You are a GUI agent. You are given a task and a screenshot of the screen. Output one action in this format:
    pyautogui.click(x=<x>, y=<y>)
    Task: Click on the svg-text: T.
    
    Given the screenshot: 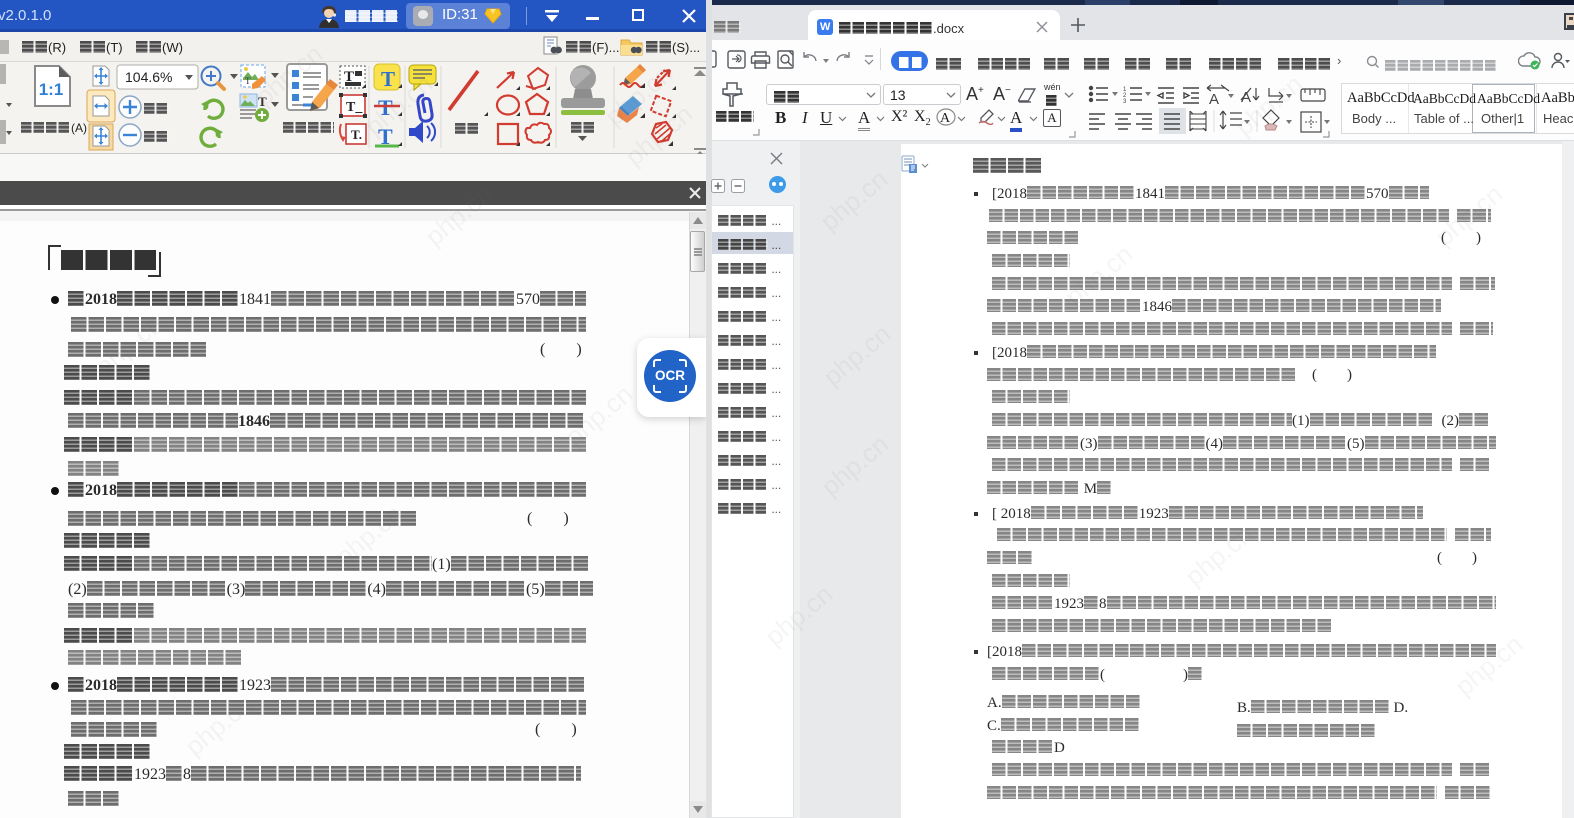 What is the action you would take?
    pyautogui.click(x=356, y=134)
    